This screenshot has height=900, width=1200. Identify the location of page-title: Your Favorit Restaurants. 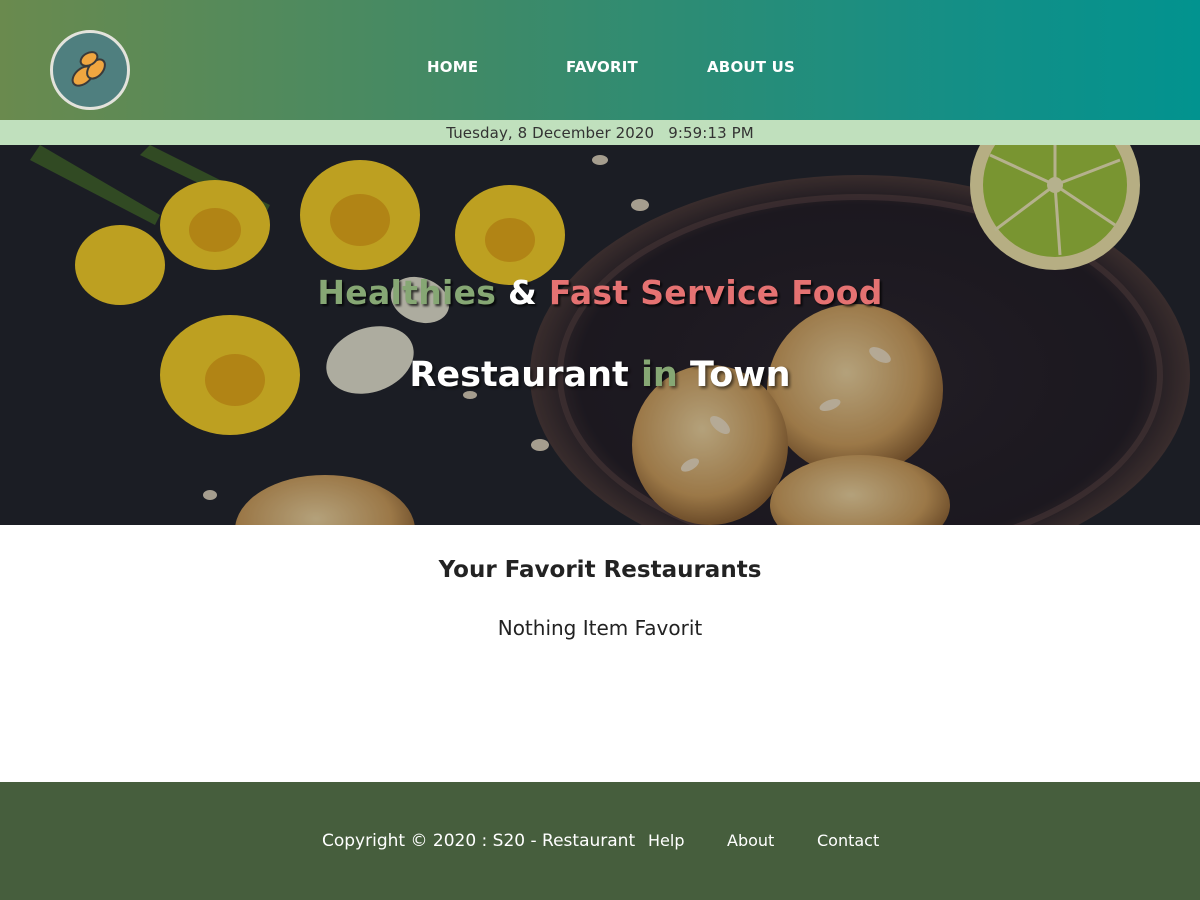
(600, 570).